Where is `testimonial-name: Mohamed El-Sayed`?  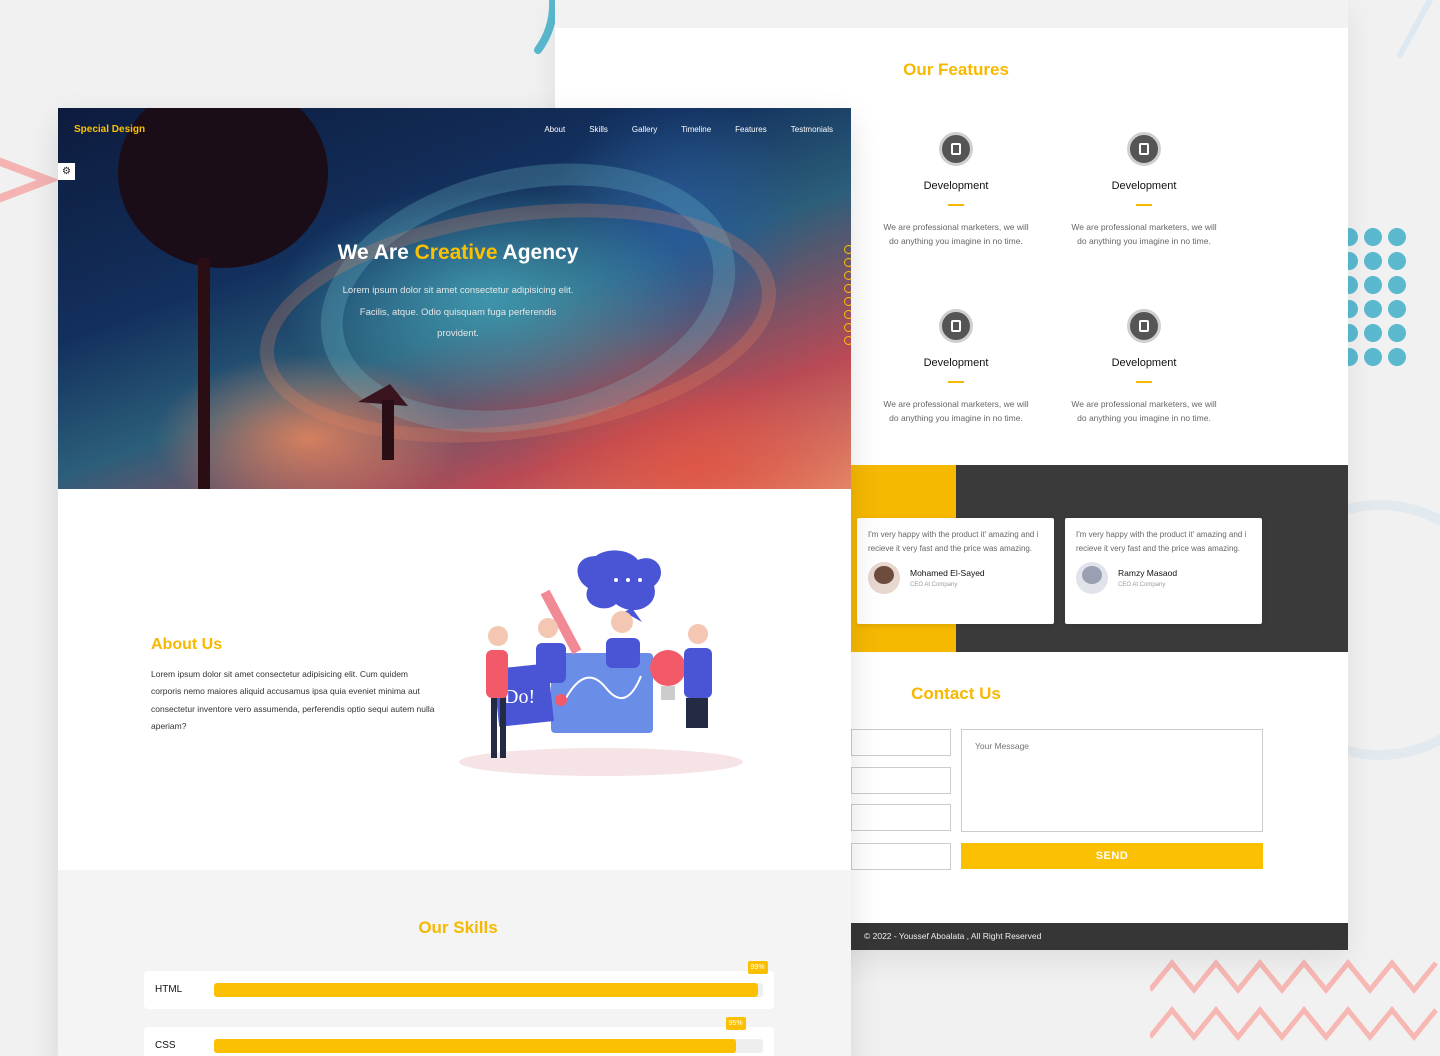 testimonial-name: Mohamed El-Sayed is located at coordinates (947, 573).